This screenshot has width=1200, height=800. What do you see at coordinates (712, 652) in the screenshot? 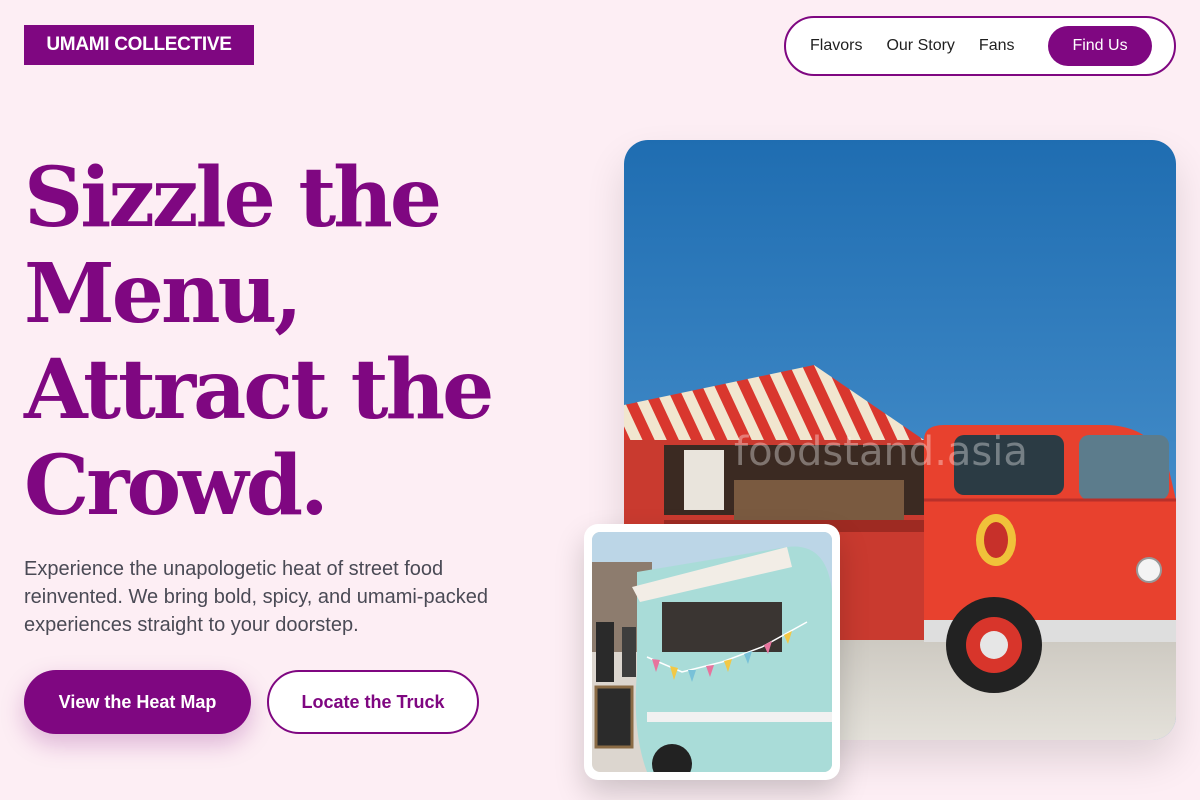
I see `mint-van-photo` at bounding box center [712, 652].